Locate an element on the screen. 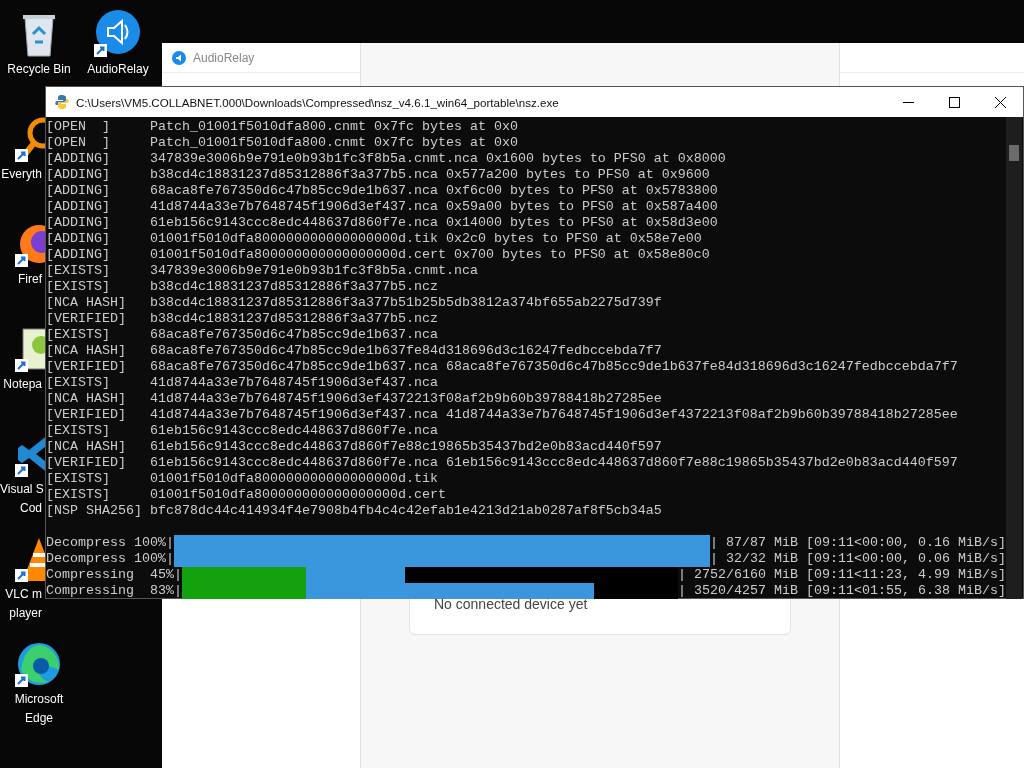  console-line: [NSP SHA256] bfc878dc44c414934f4e7908b4fb4c4c42efab1e4213d21ab0287af8f5cb34a5 is located at coordinates (354, 511).